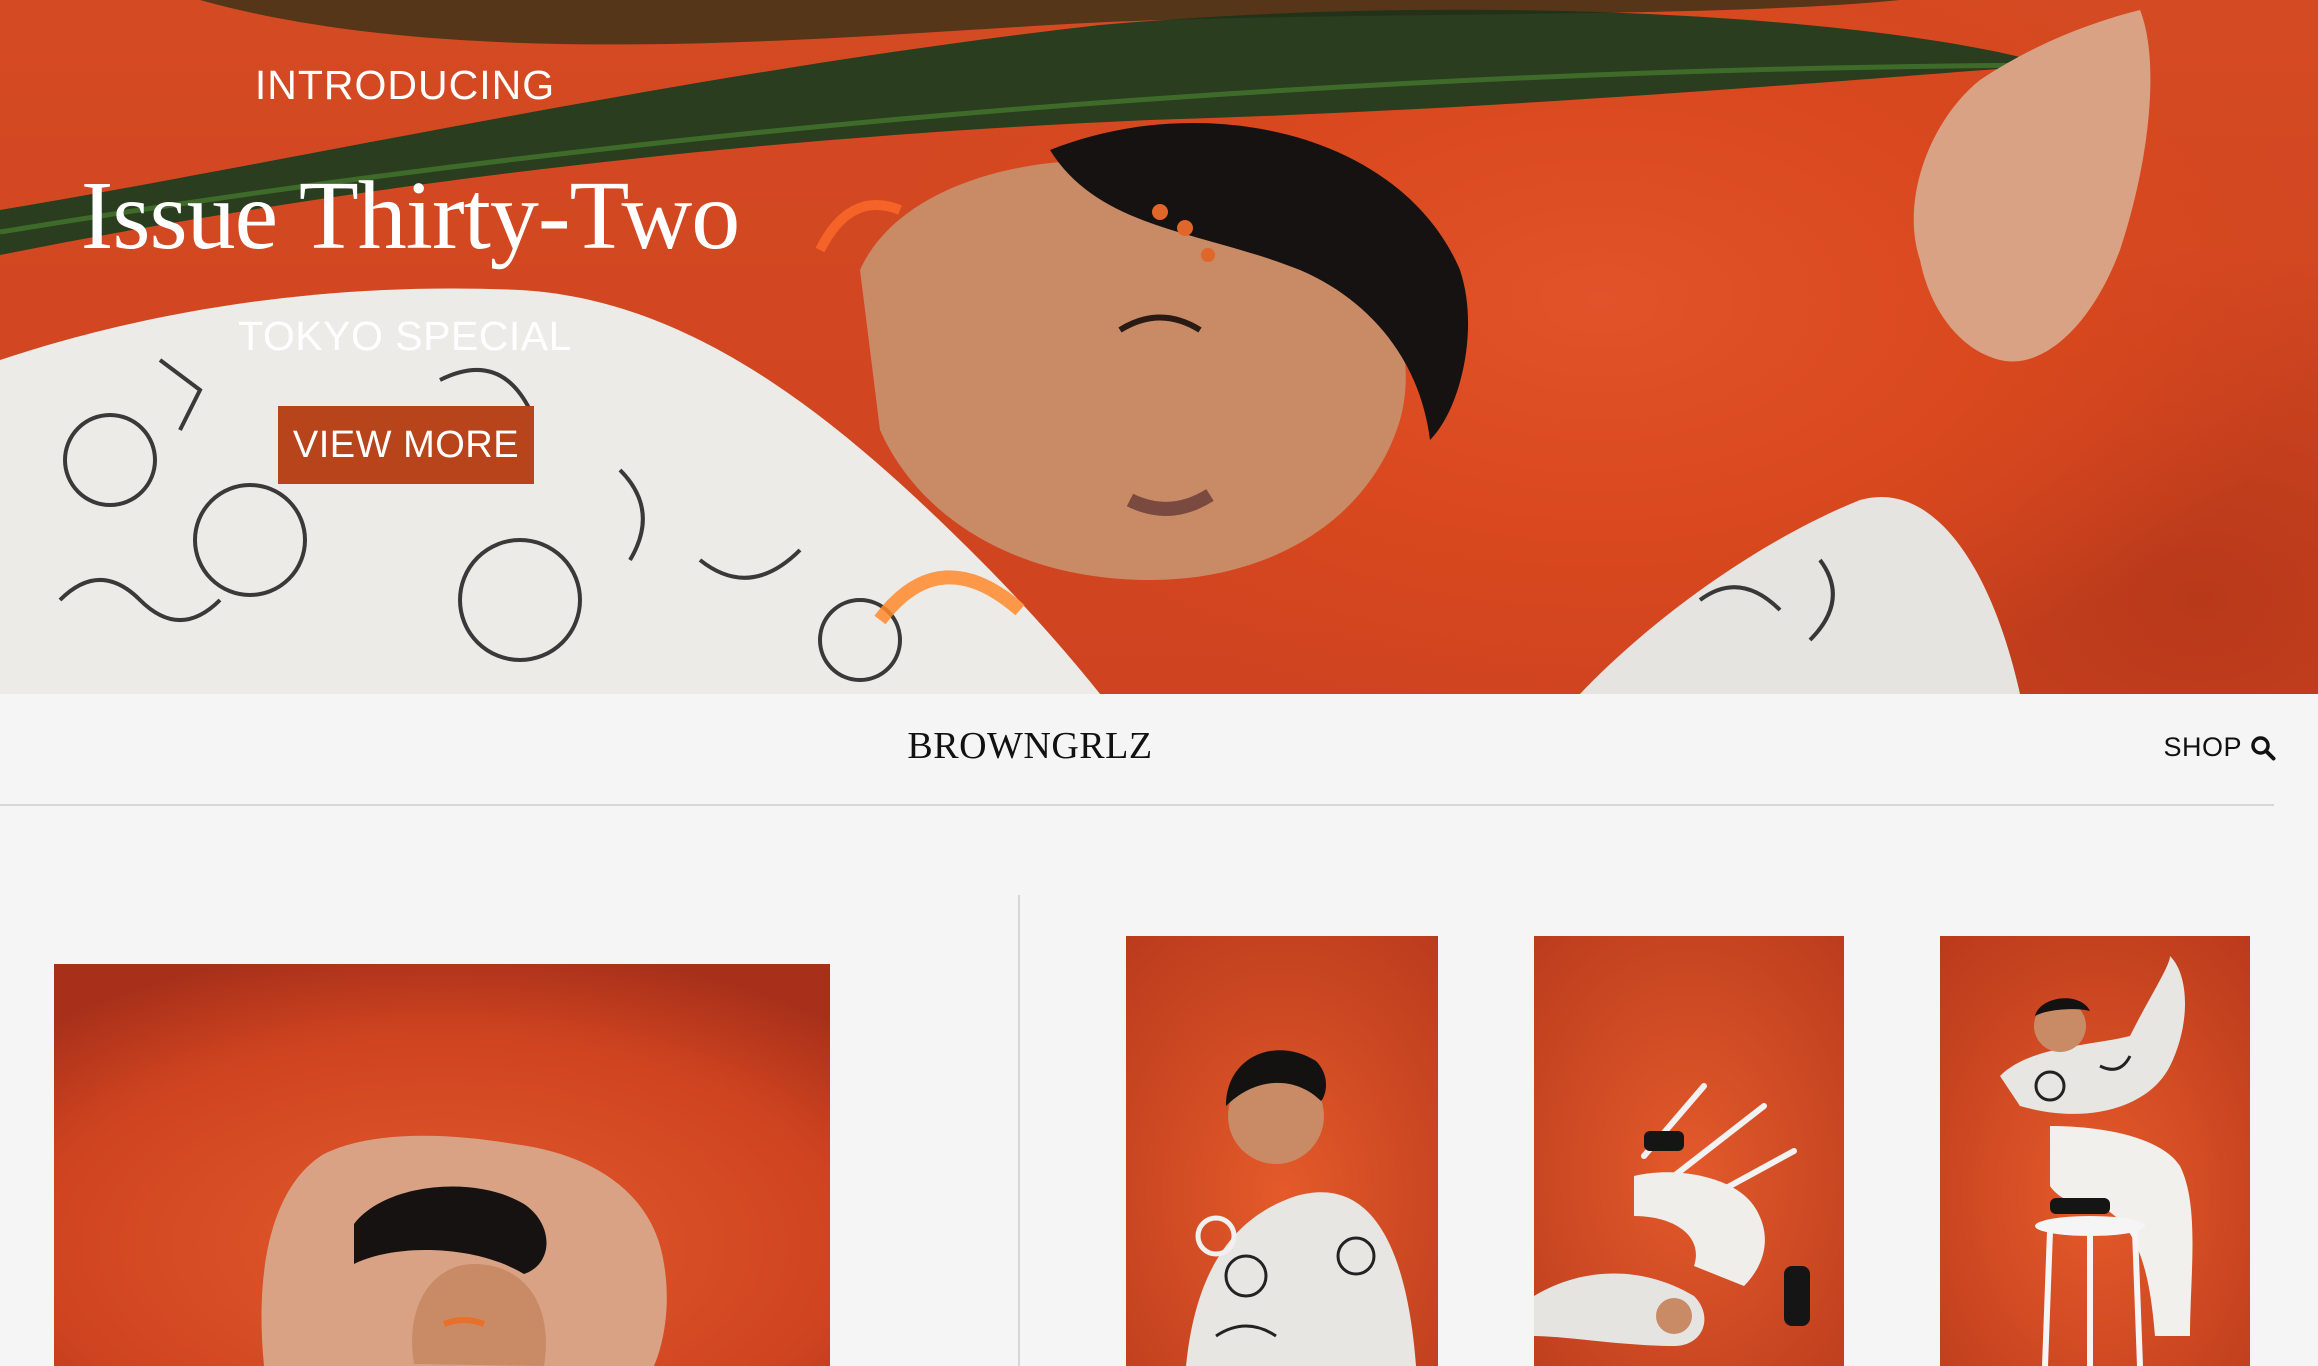 The image size is (2318, 1366). Describe the element at coordinates (405, 85) in the screenshot. I see `hero-kicker: INTRODUCING` at that location.